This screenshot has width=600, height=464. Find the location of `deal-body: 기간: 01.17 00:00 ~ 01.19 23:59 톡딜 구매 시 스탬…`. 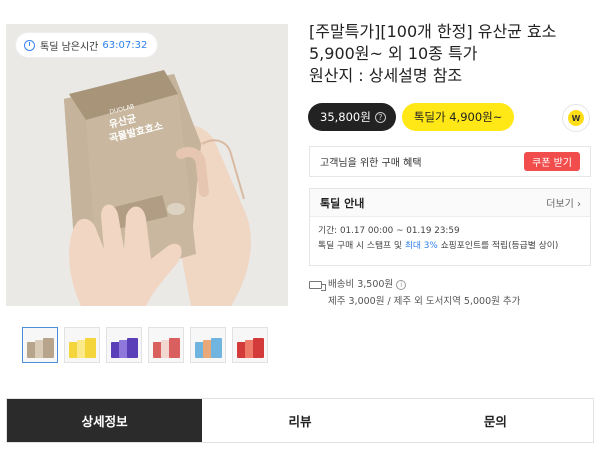

deal-body: 기간: 01.17 00:00 ~ 01.19 23:59 톡딜 구매 시 스탬… is located at coordinates (450, 235).